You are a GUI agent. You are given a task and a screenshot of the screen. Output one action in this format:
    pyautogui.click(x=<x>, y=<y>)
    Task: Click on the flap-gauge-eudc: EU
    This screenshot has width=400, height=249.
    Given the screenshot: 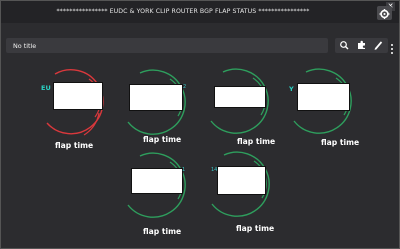 What is the action you would take?
    pyautogui.click(x=73, y=104)
    